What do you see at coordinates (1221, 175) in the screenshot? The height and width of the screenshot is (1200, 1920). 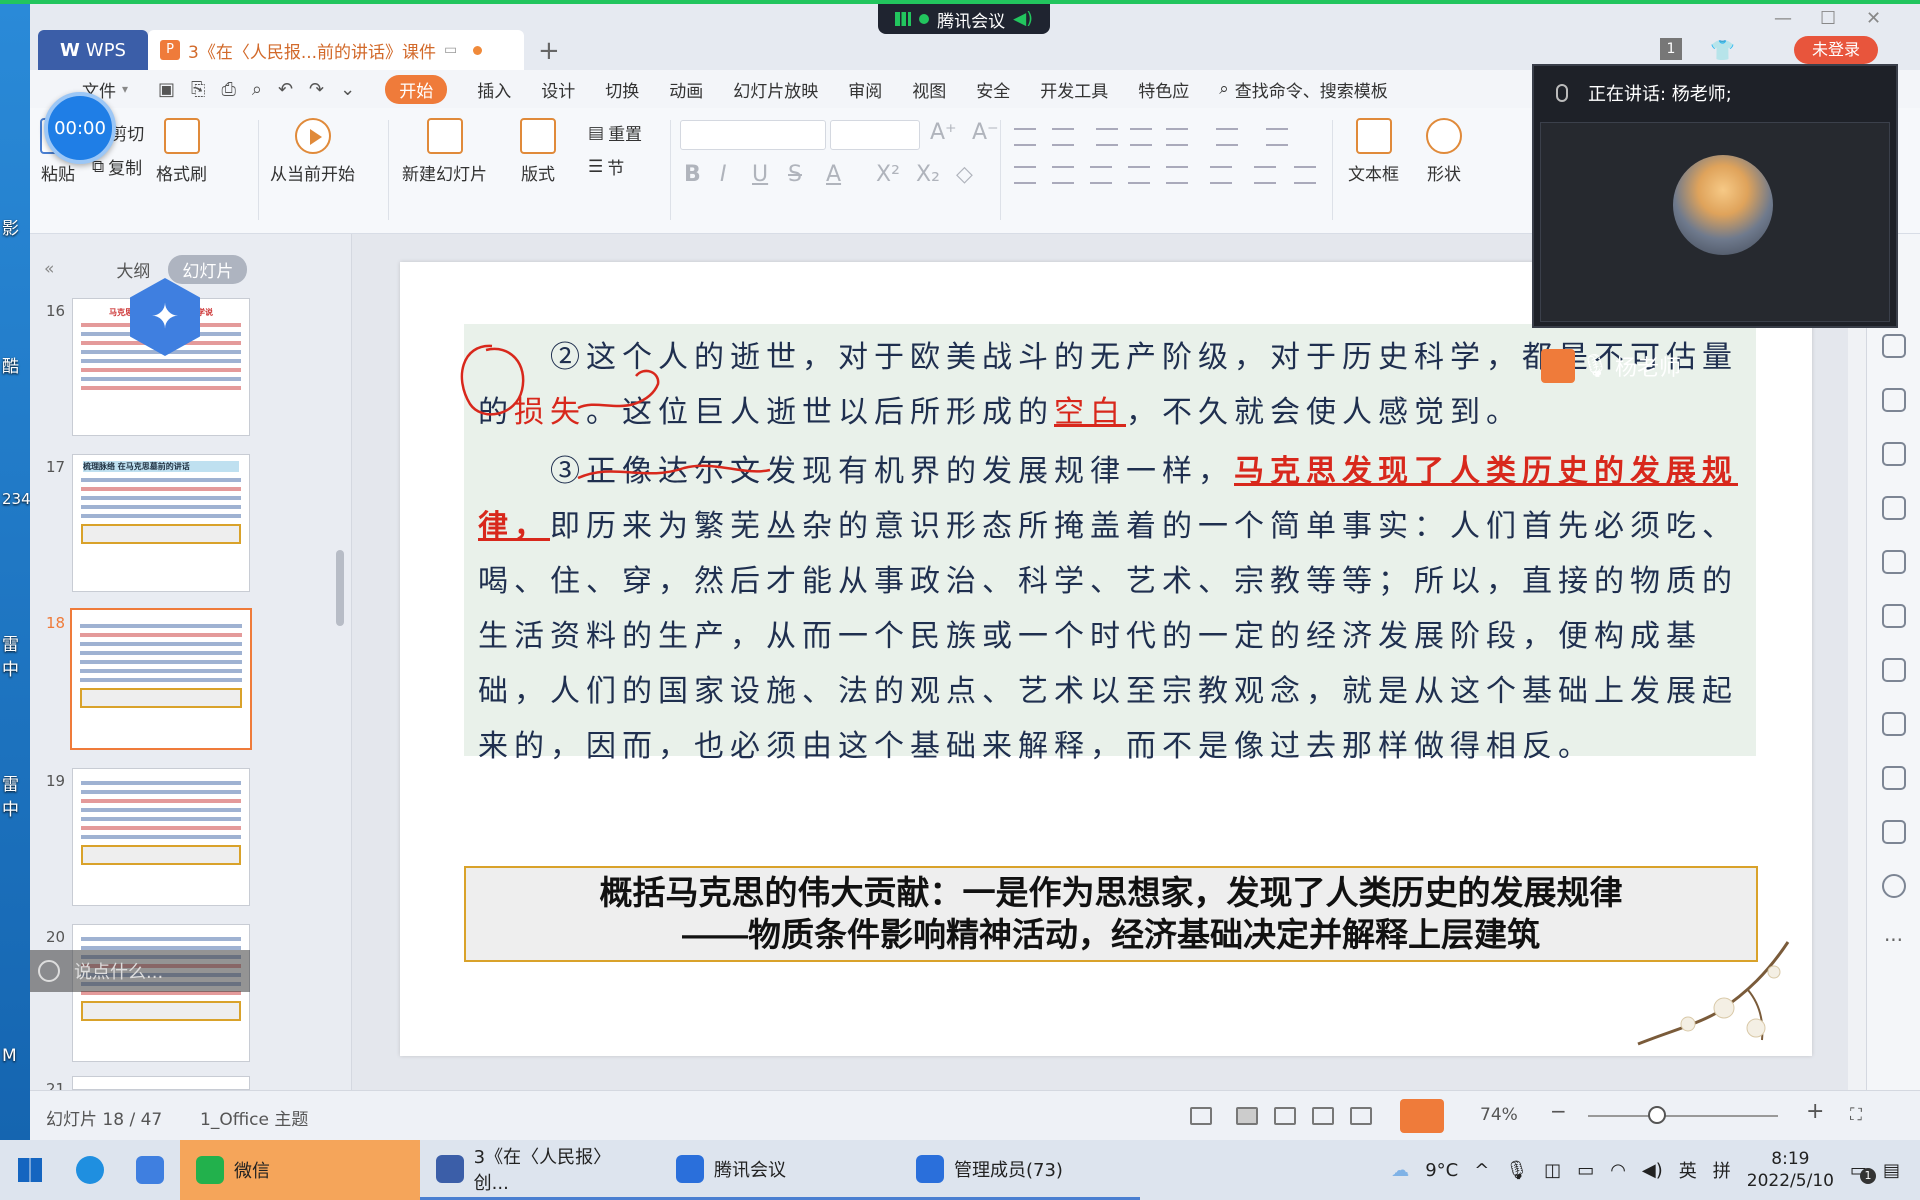 I see `paragraph-spacing-icon` at bounding box center [1221, 175].